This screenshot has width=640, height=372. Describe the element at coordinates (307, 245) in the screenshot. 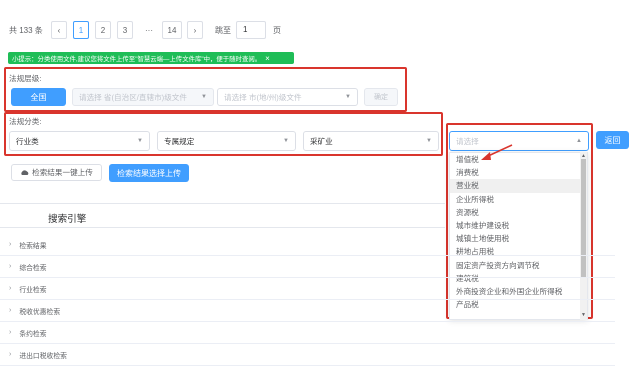

I see `accordion-search-results: › 检索结果` at that location.